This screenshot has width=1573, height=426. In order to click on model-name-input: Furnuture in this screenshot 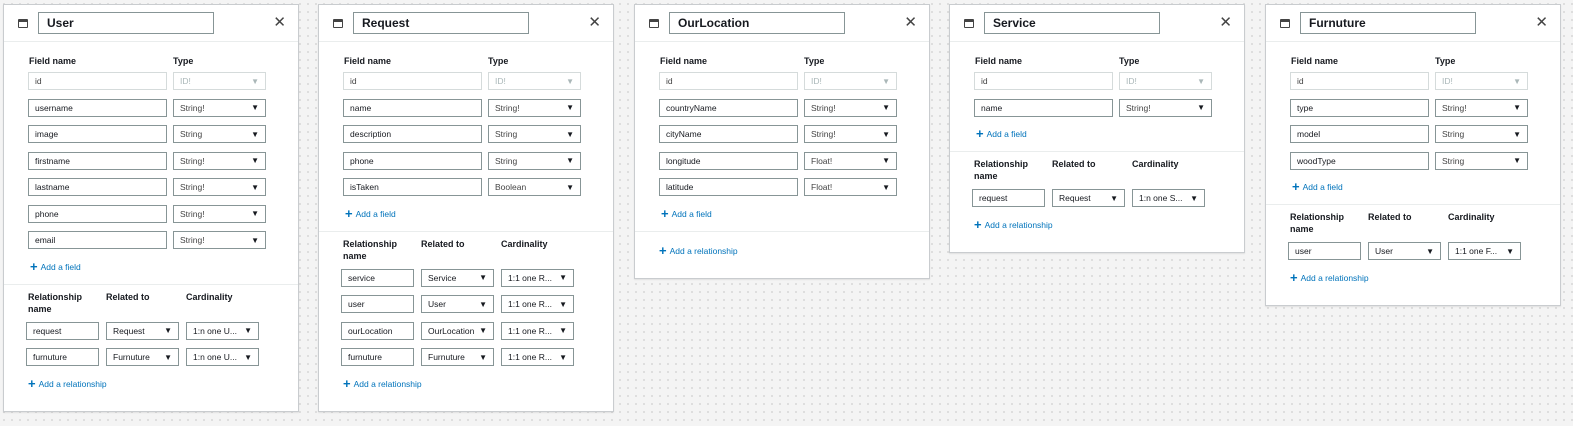, I will do `click(1388, 23)`.